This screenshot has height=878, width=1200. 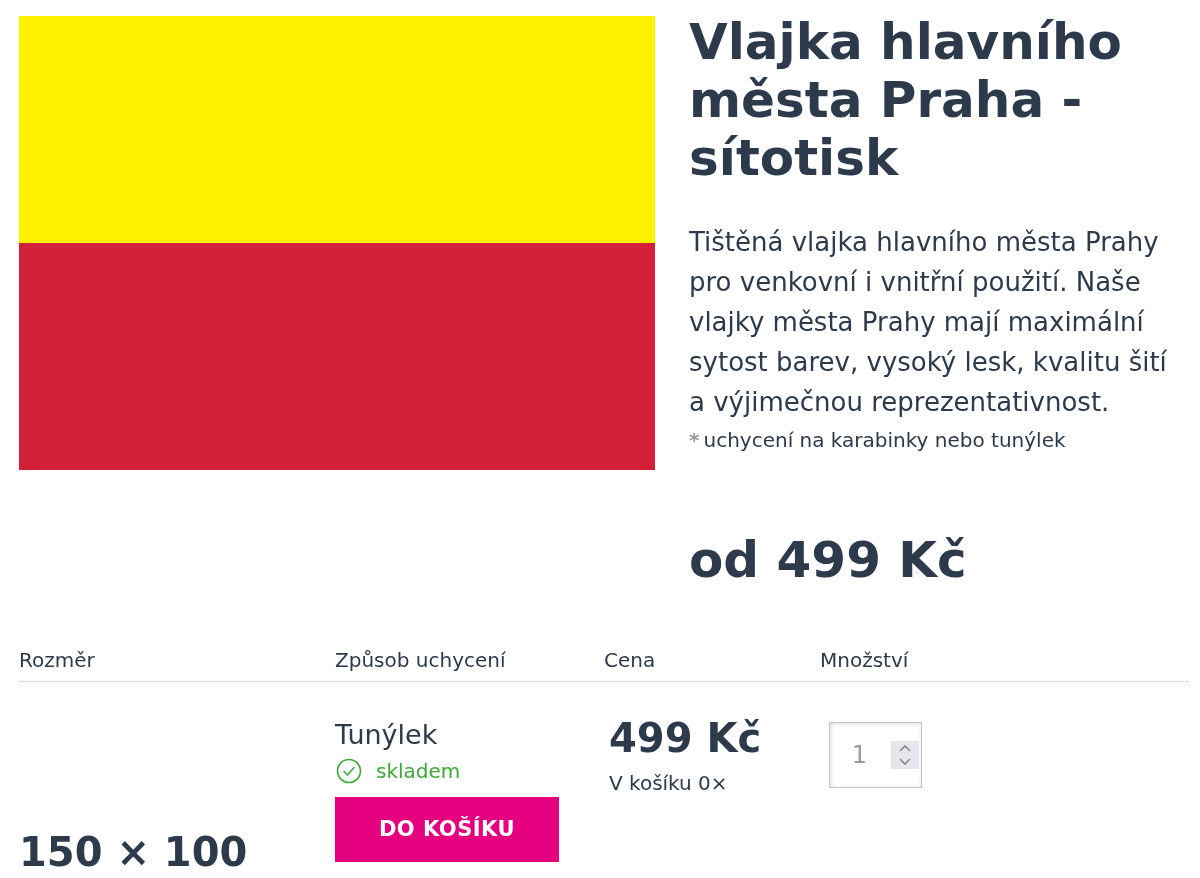 What do you see at coordinates (865, 660) in the screenshot?
I see `column-header: Množství` at bounding box center [865, 660].